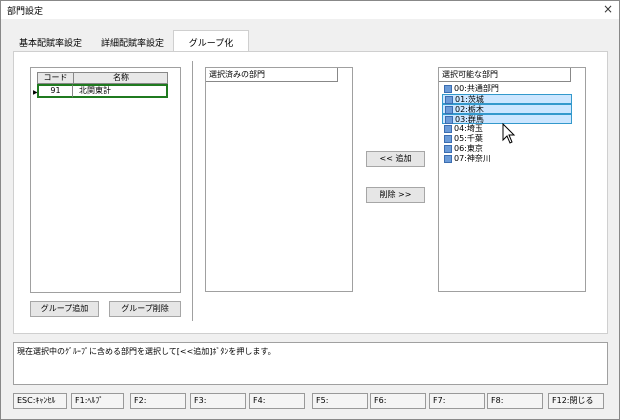  What do you see at coordinates (505, 75) in the screenshot?
I see `available-list-header: 選択可能な部門` at bounding box center [505, 75].